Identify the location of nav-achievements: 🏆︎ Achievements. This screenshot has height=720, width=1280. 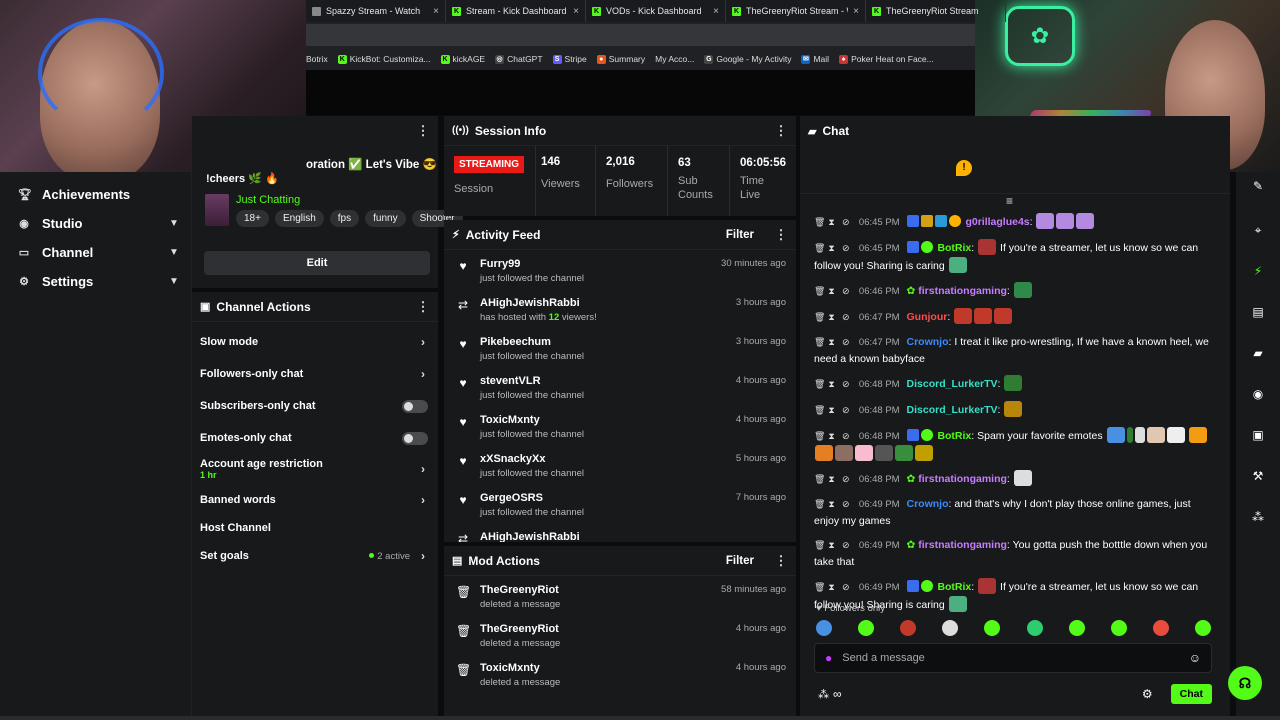
(95, 194).